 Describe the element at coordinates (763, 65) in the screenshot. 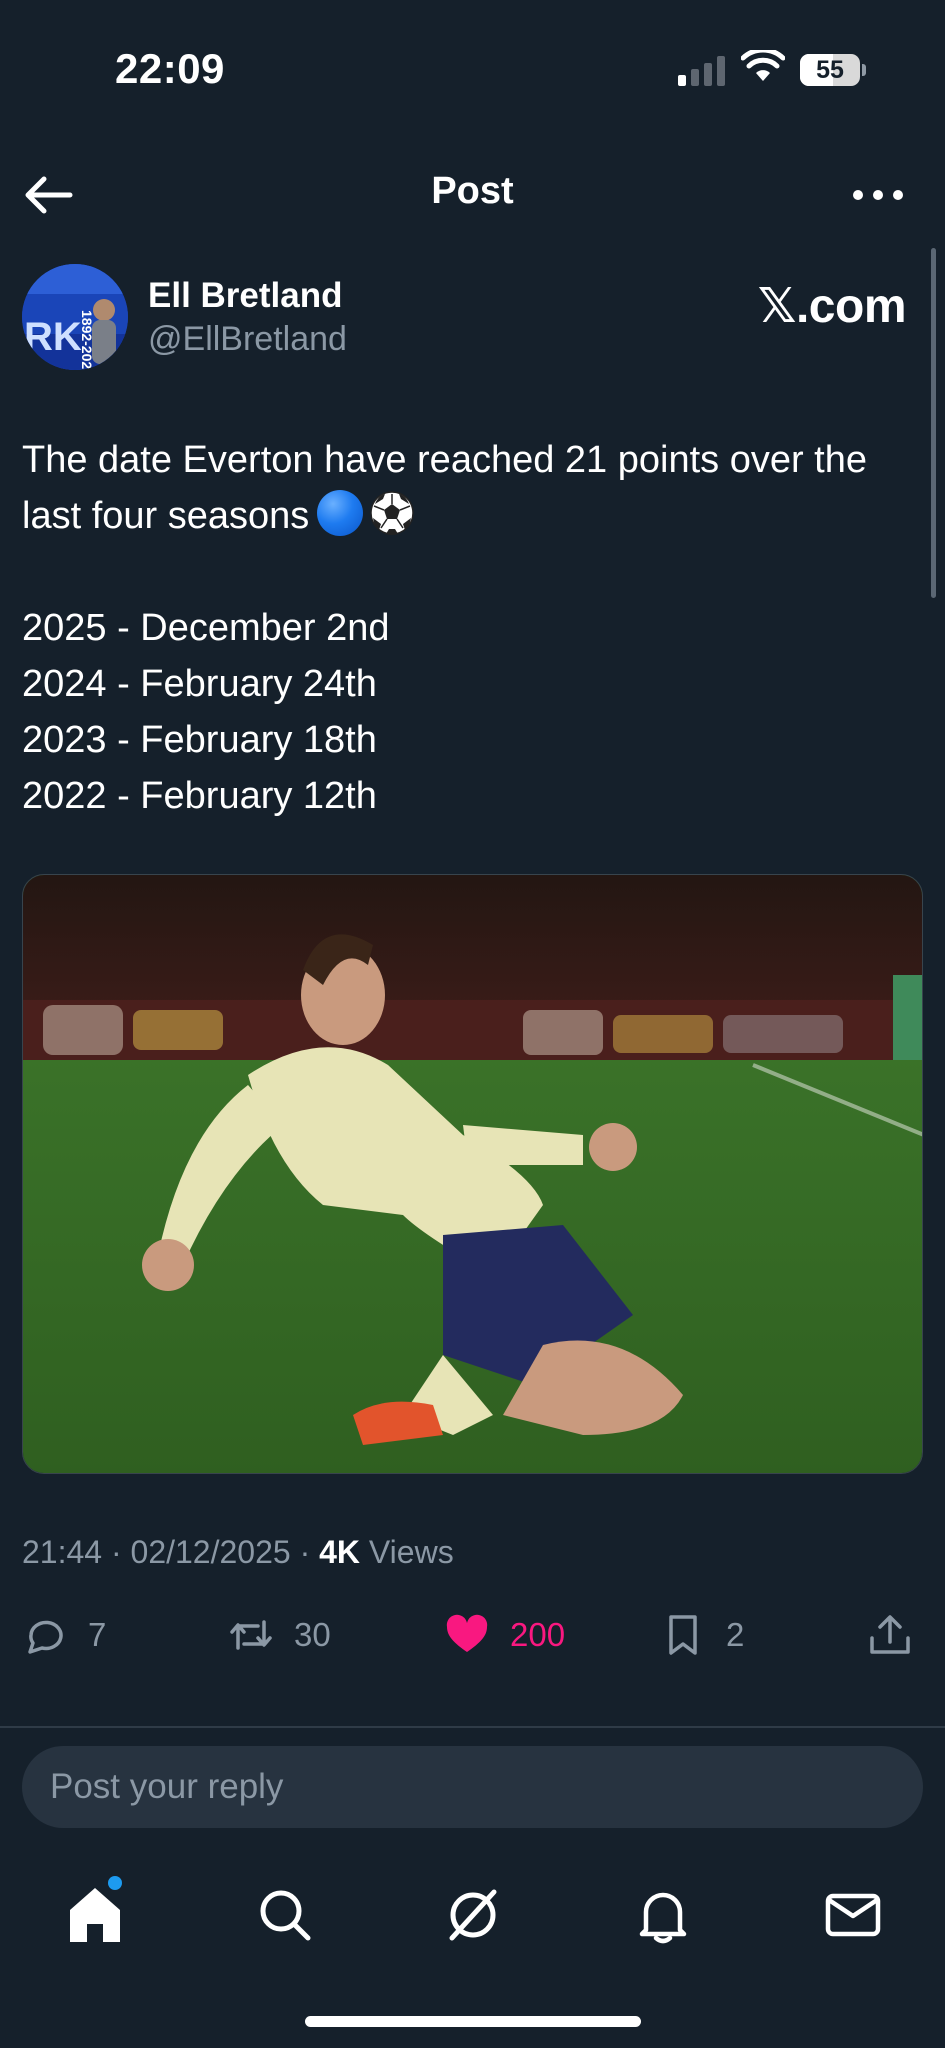

I see `wifi-icon` at that location.